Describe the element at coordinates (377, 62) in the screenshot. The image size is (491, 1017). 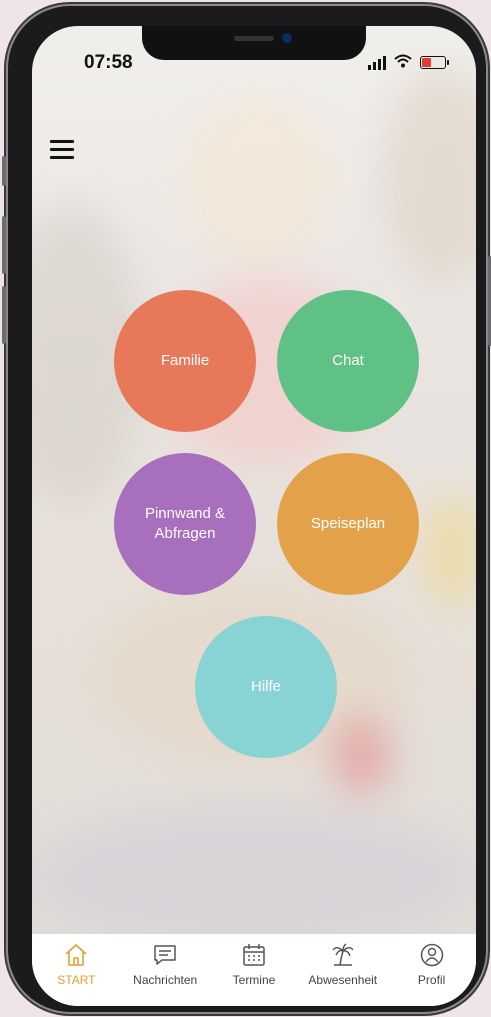
I see `signal-icon` at that location.